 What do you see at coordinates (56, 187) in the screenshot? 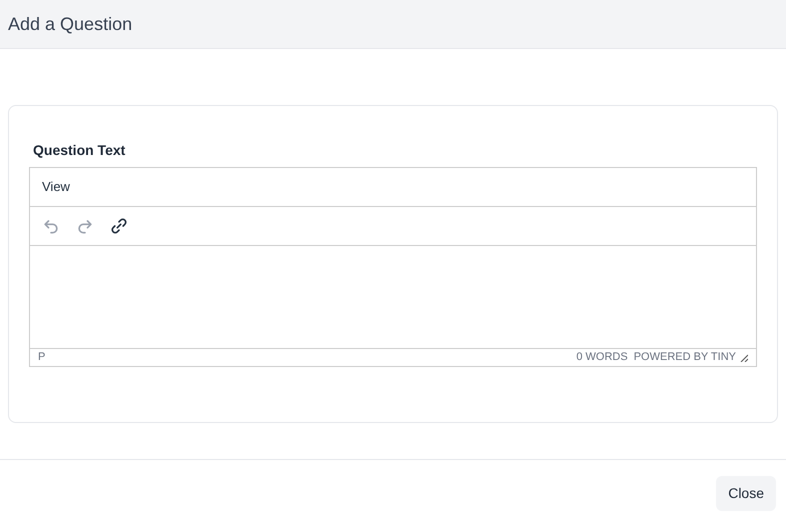
I see `menu-item: View` at bounding box center [56, 187].